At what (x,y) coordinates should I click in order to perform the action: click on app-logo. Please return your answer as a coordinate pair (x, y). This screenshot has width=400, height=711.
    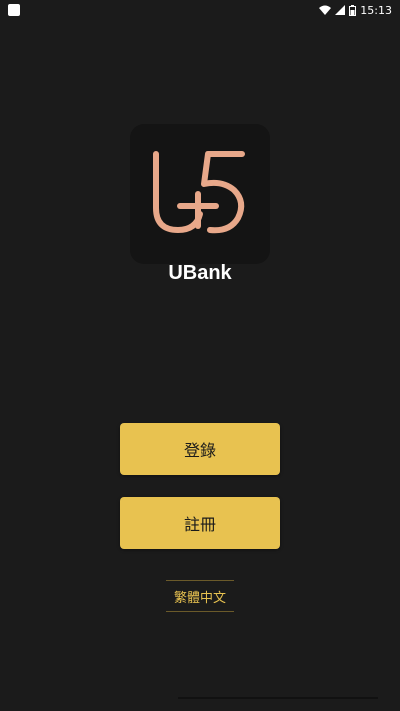
    Looking at the image, I should click on (200, 194).